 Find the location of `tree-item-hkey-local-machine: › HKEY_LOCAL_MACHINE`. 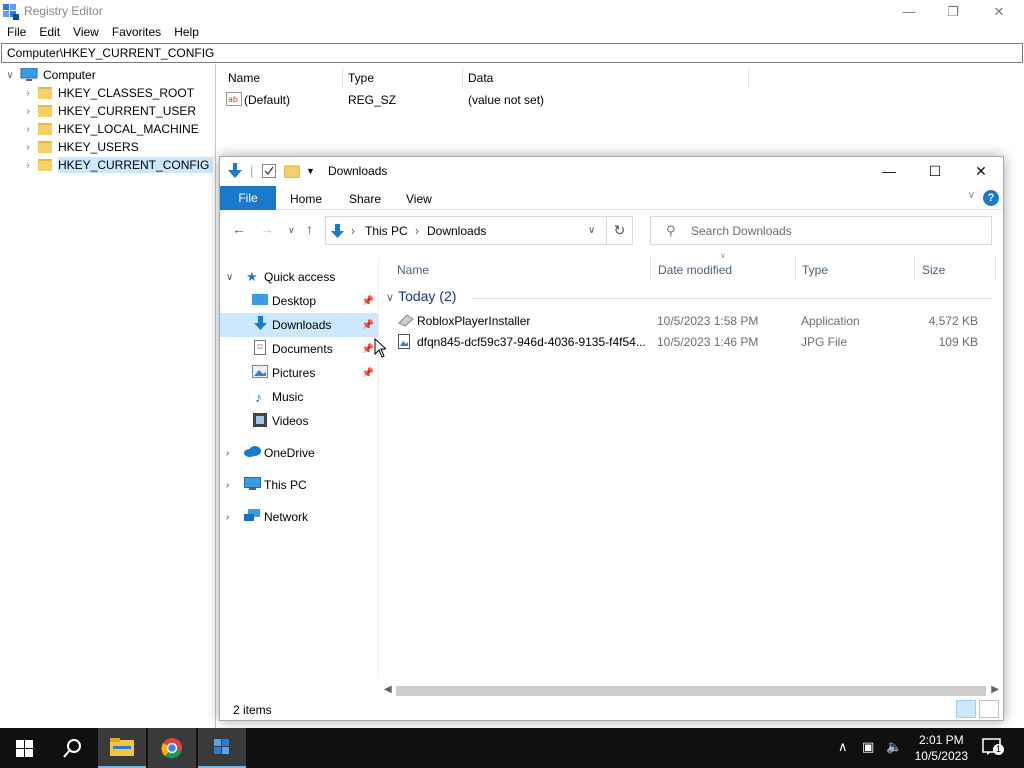

tree-item-hkey-local-machine: › HKEY_LOCAL_MACHINE is located at coordinates (110, 129).